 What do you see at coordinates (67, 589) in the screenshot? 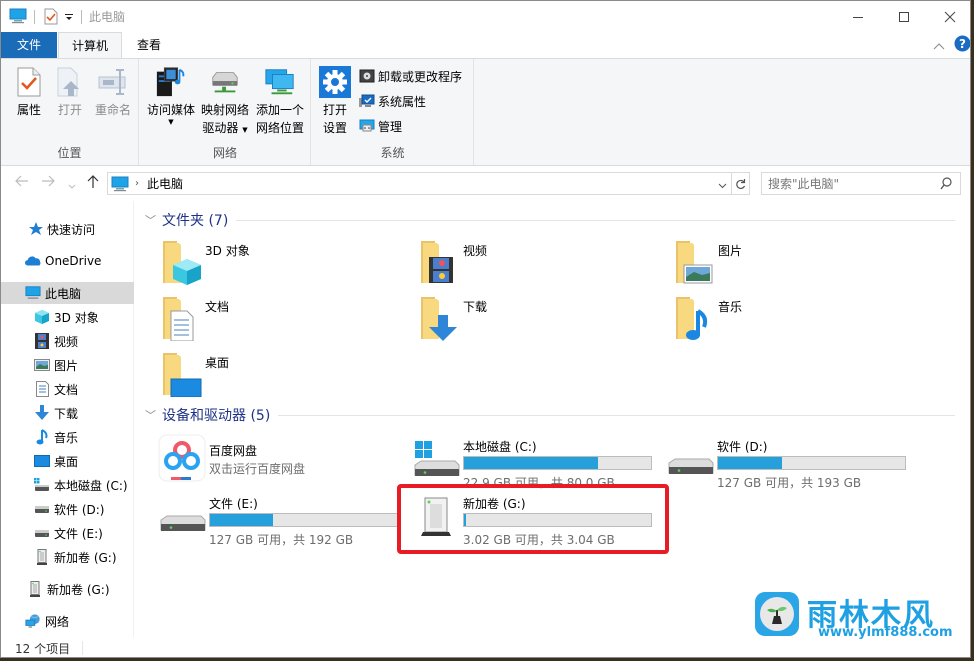
I see `nav-item-removable-g: 新加卷 (G:)` at bounding box center [67, 589].